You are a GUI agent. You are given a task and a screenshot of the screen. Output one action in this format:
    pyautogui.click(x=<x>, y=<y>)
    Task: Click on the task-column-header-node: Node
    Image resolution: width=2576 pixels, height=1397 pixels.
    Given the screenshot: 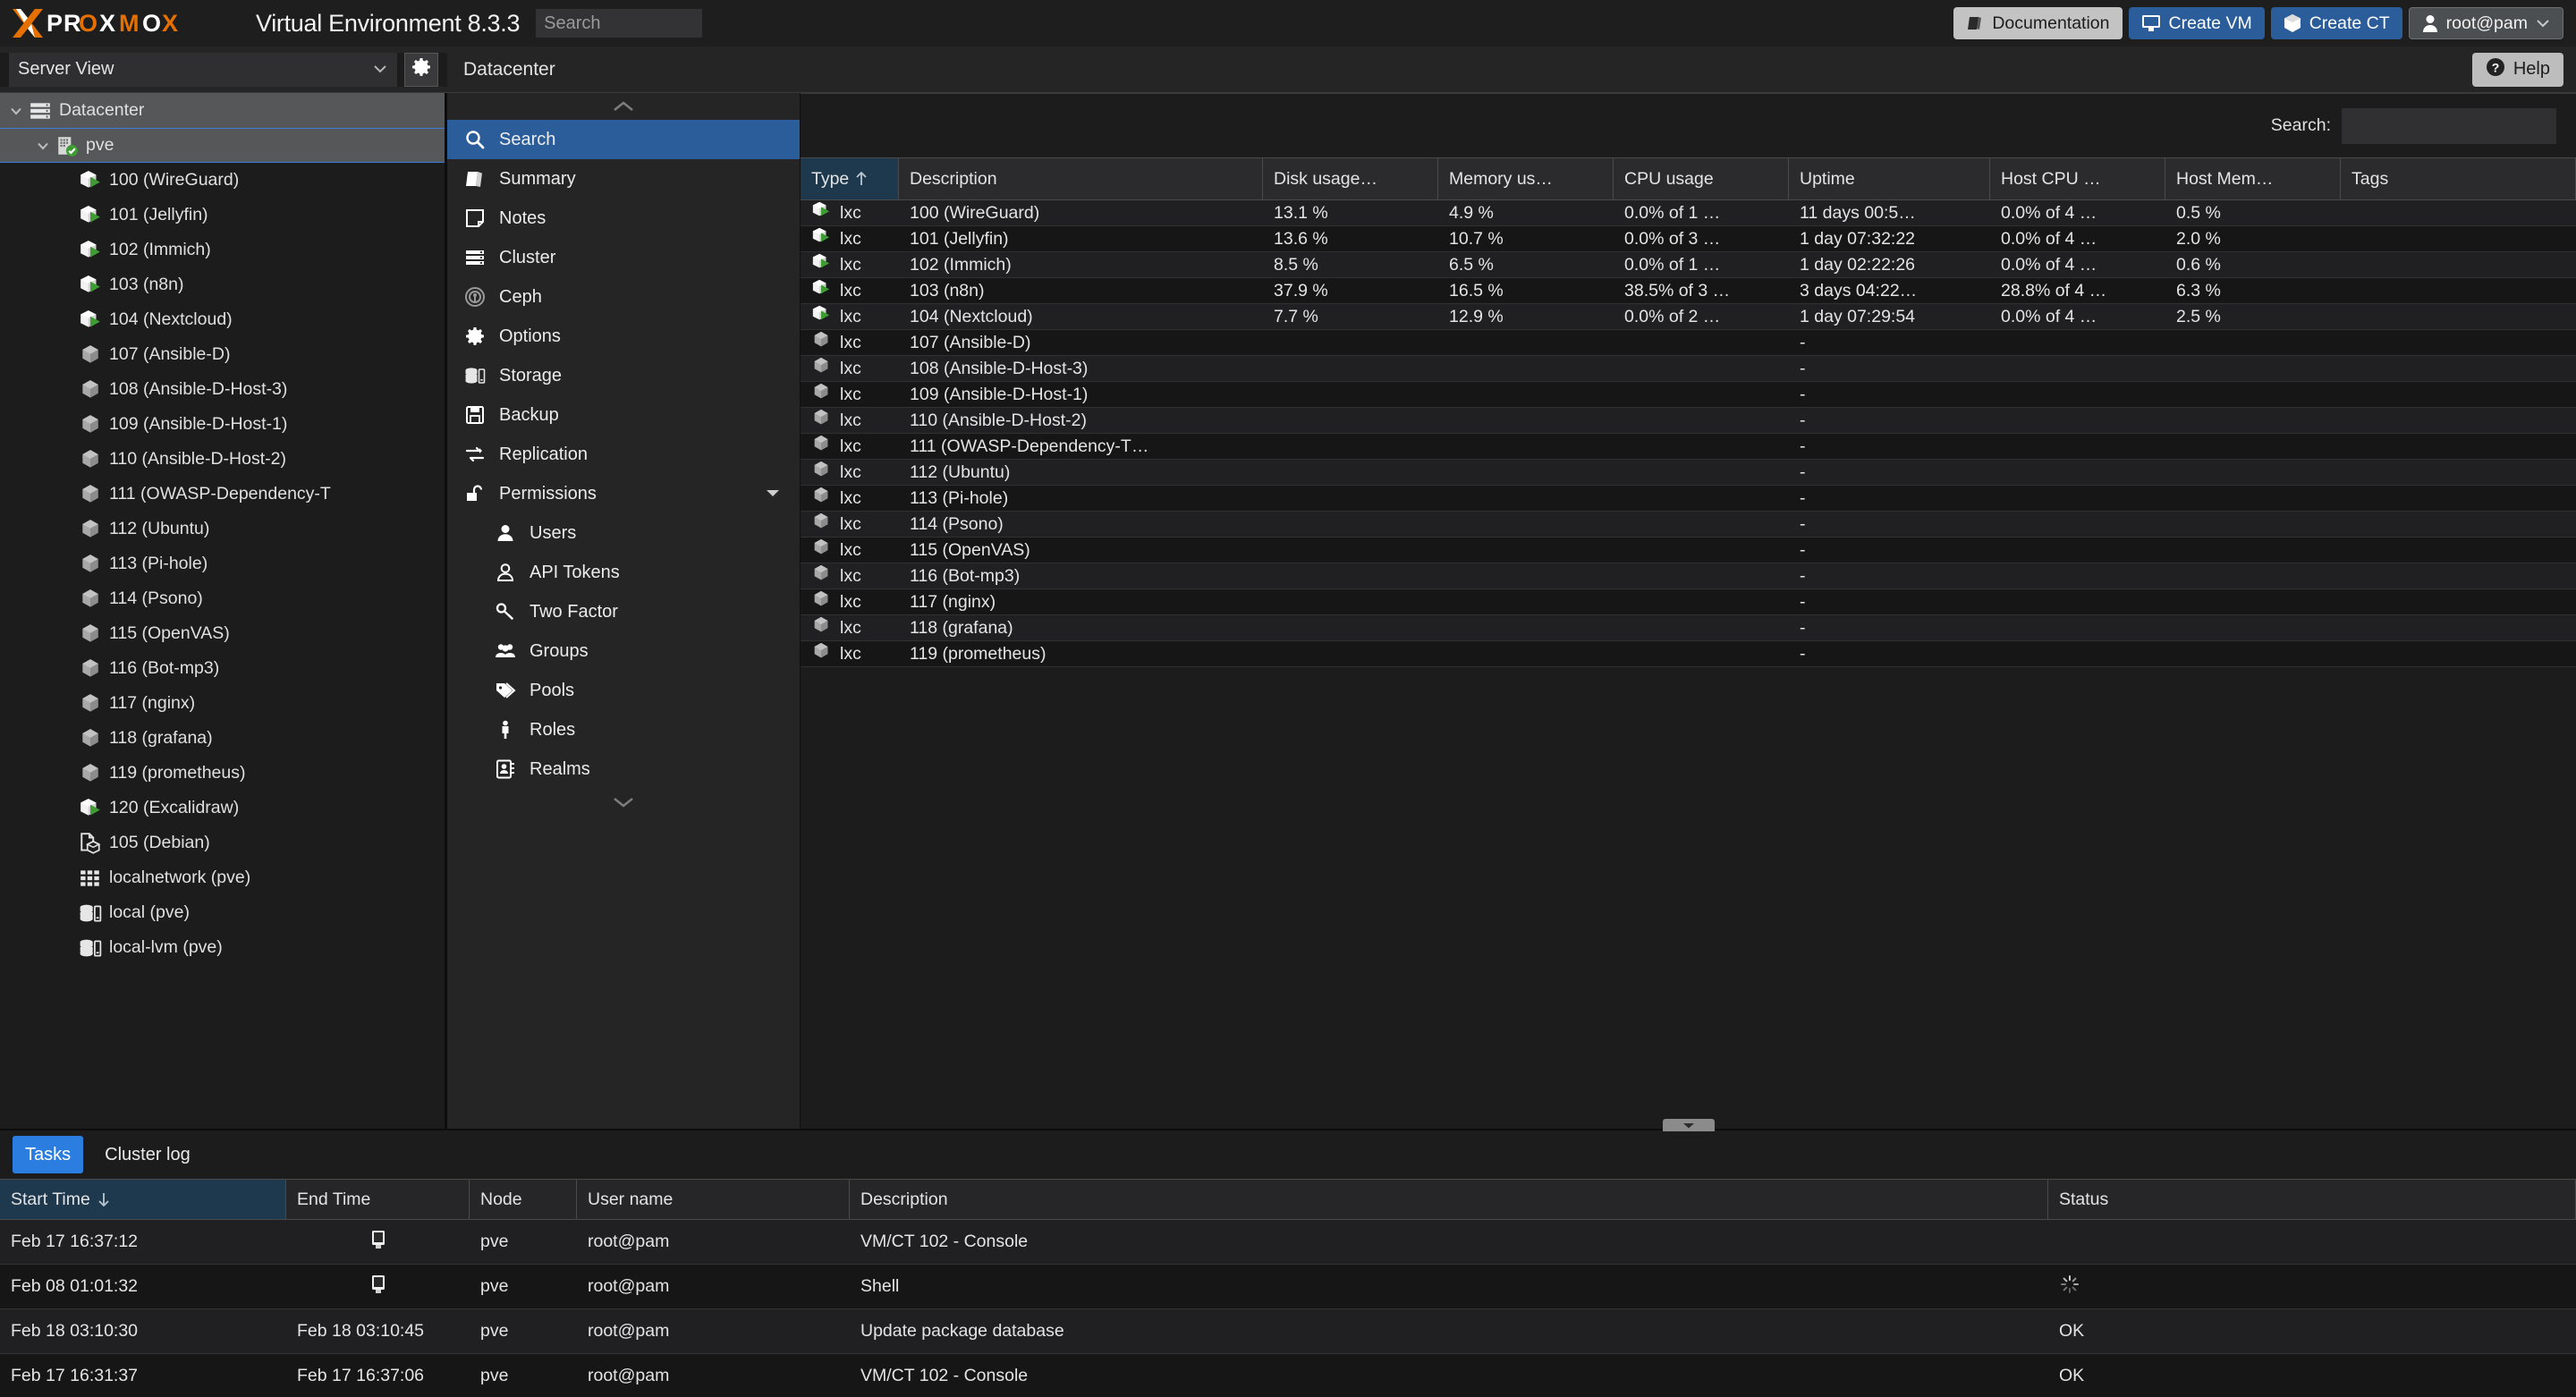 What is the action you would take?
    pyautogui.click(x=523, y=1199)
    